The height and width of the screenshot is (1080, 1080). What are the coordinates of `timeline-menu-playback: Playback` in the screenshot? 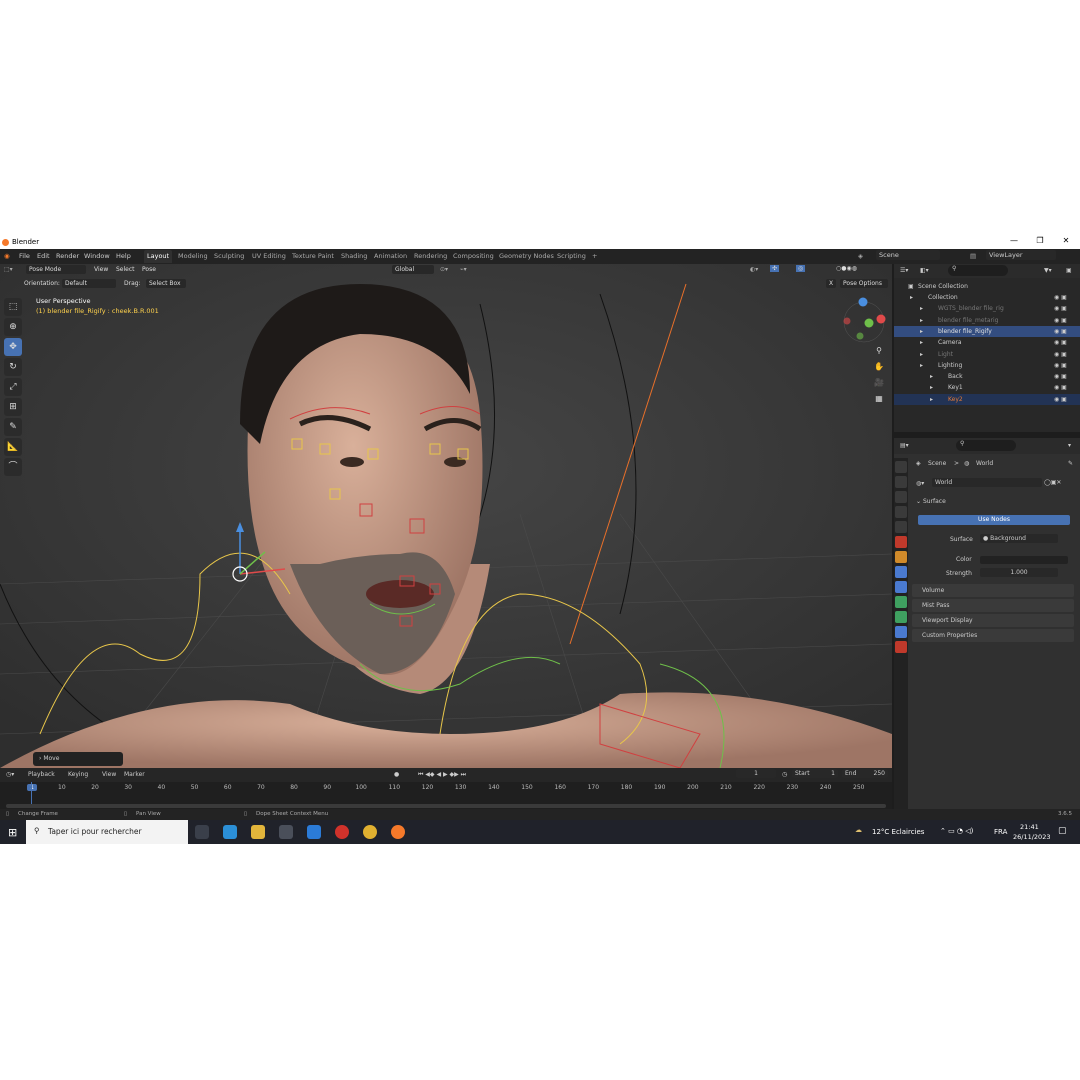 It's located at (41, 774).